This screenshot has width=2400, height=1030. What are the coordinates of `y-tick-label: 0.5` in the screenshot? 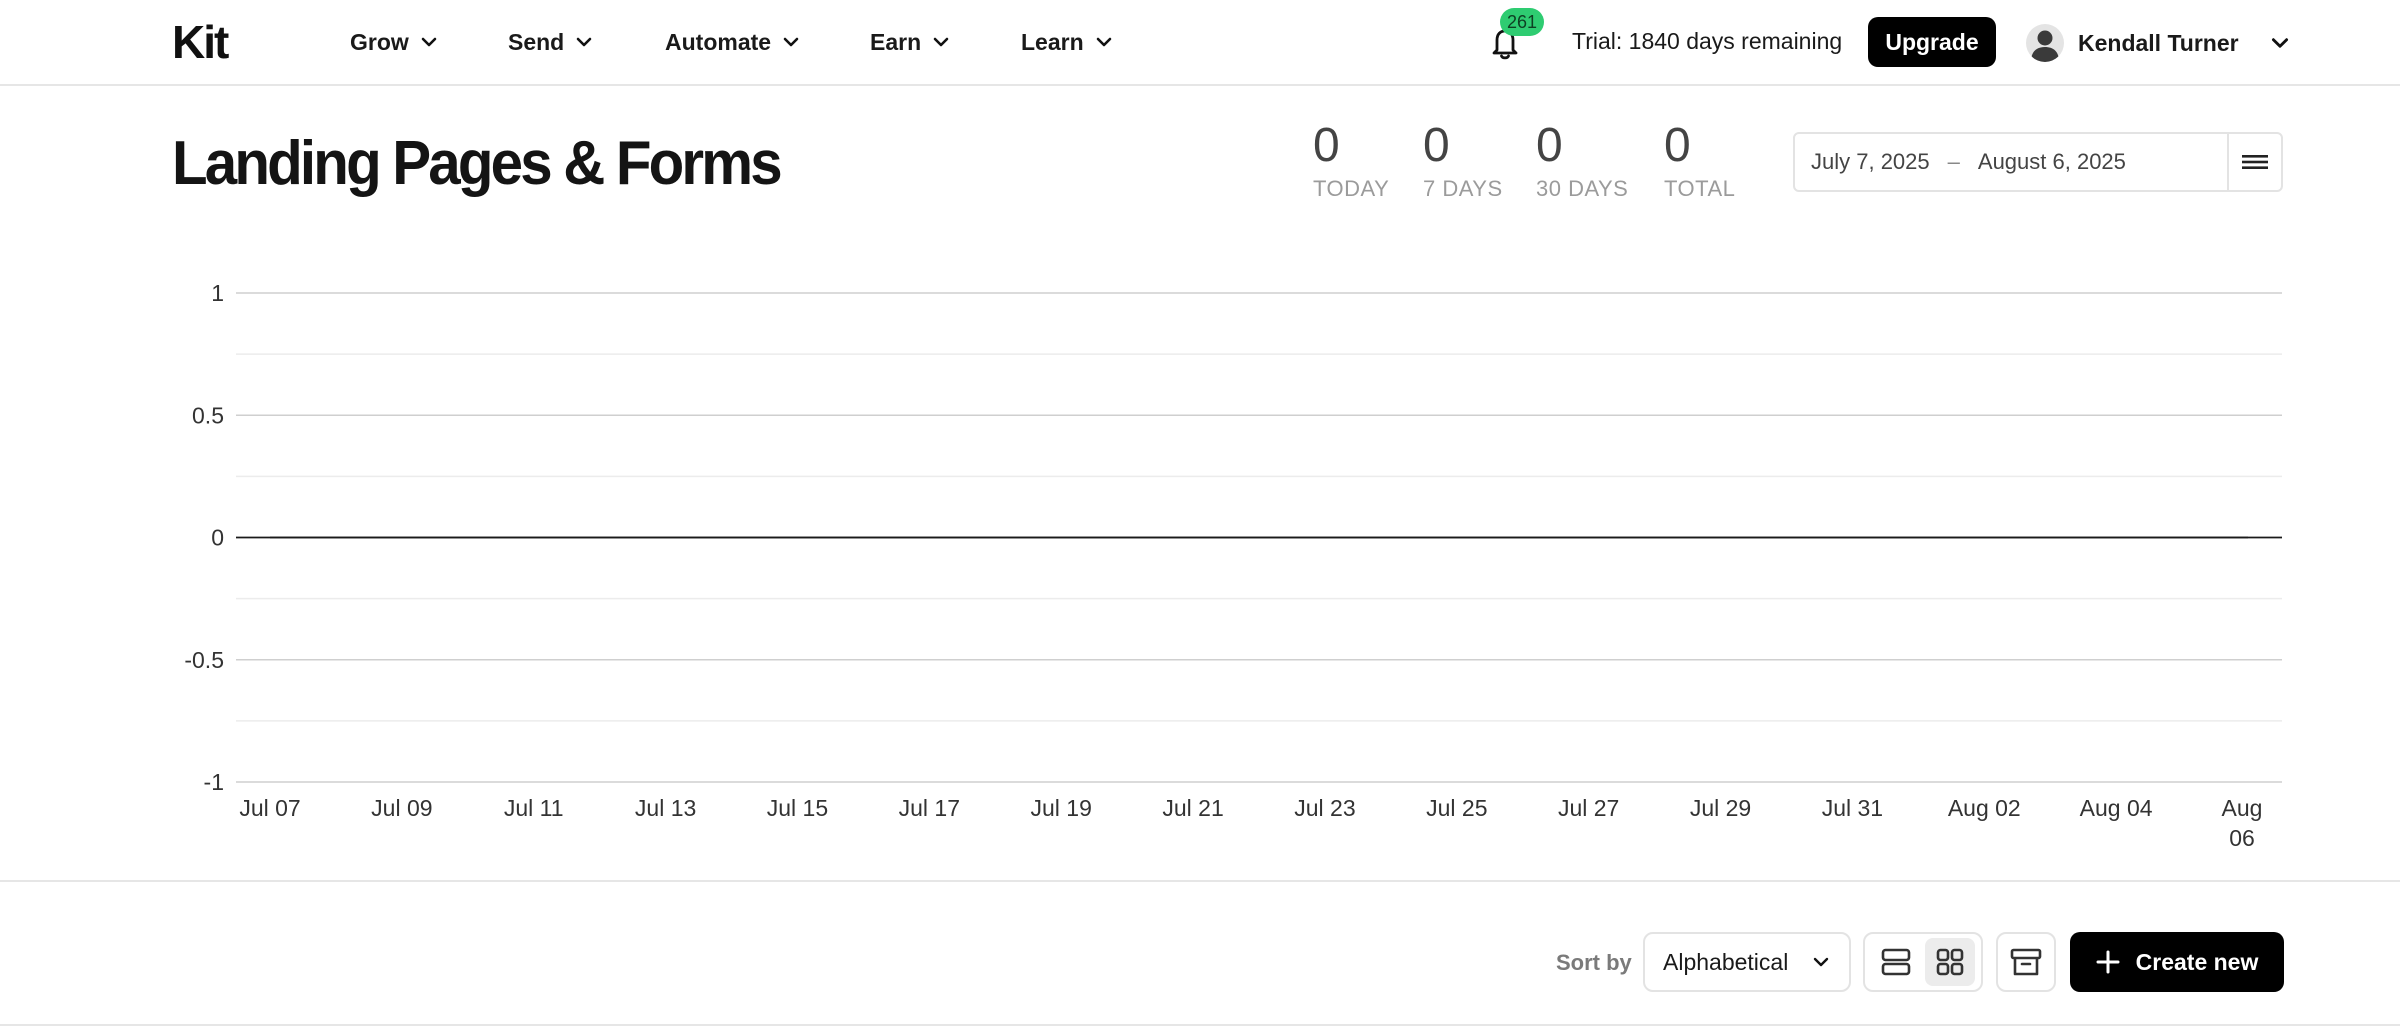 It's located at (208, 415).